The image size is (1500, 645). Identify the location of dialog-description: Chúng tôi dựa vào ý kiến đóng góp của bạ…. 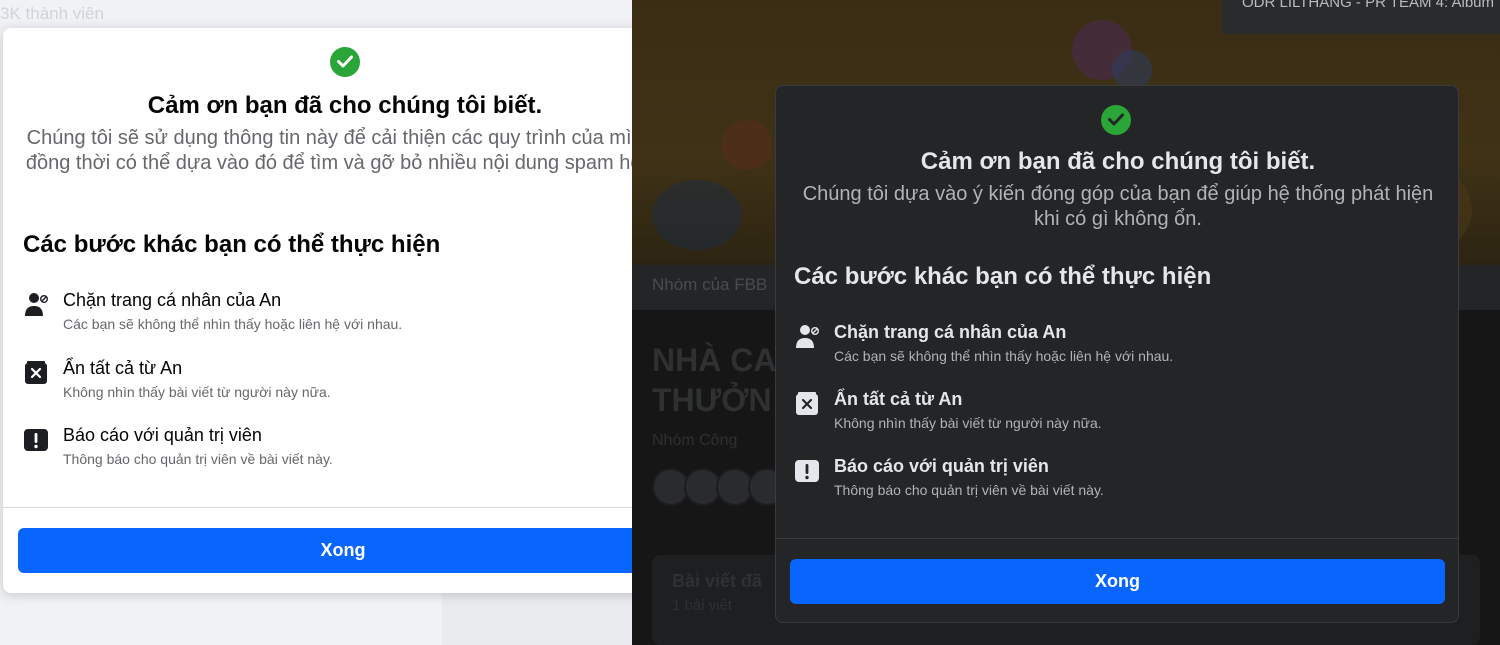
(1118, 206).